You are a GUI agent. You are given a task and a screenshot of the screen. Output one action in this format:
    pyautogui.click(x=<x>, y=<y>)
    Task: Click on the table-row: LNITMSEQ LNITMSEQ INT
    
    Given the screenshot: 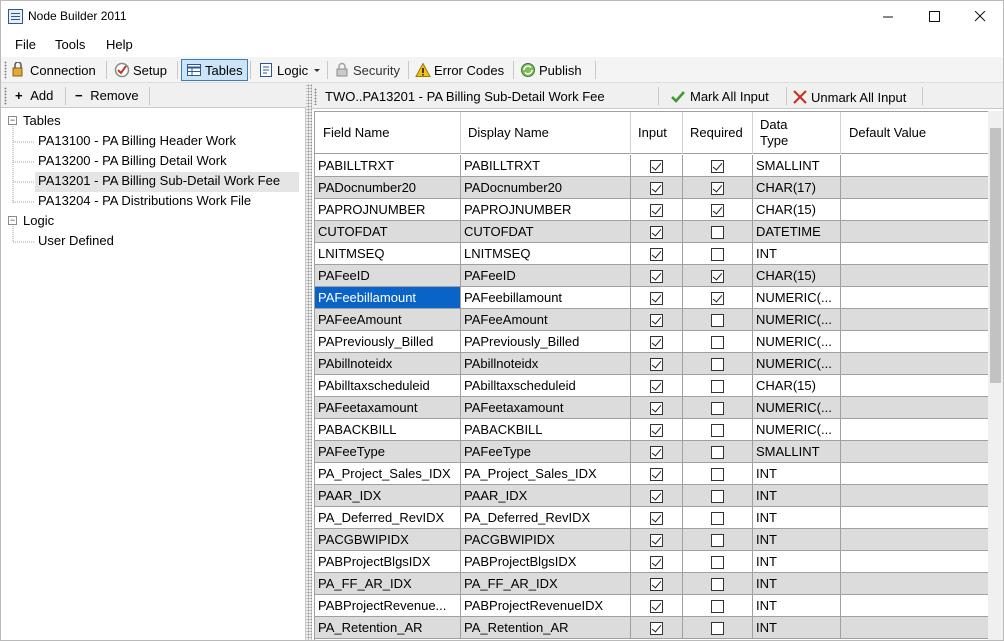 What is the action you would take?
    pyautogui.click(x=651, y=254)
    